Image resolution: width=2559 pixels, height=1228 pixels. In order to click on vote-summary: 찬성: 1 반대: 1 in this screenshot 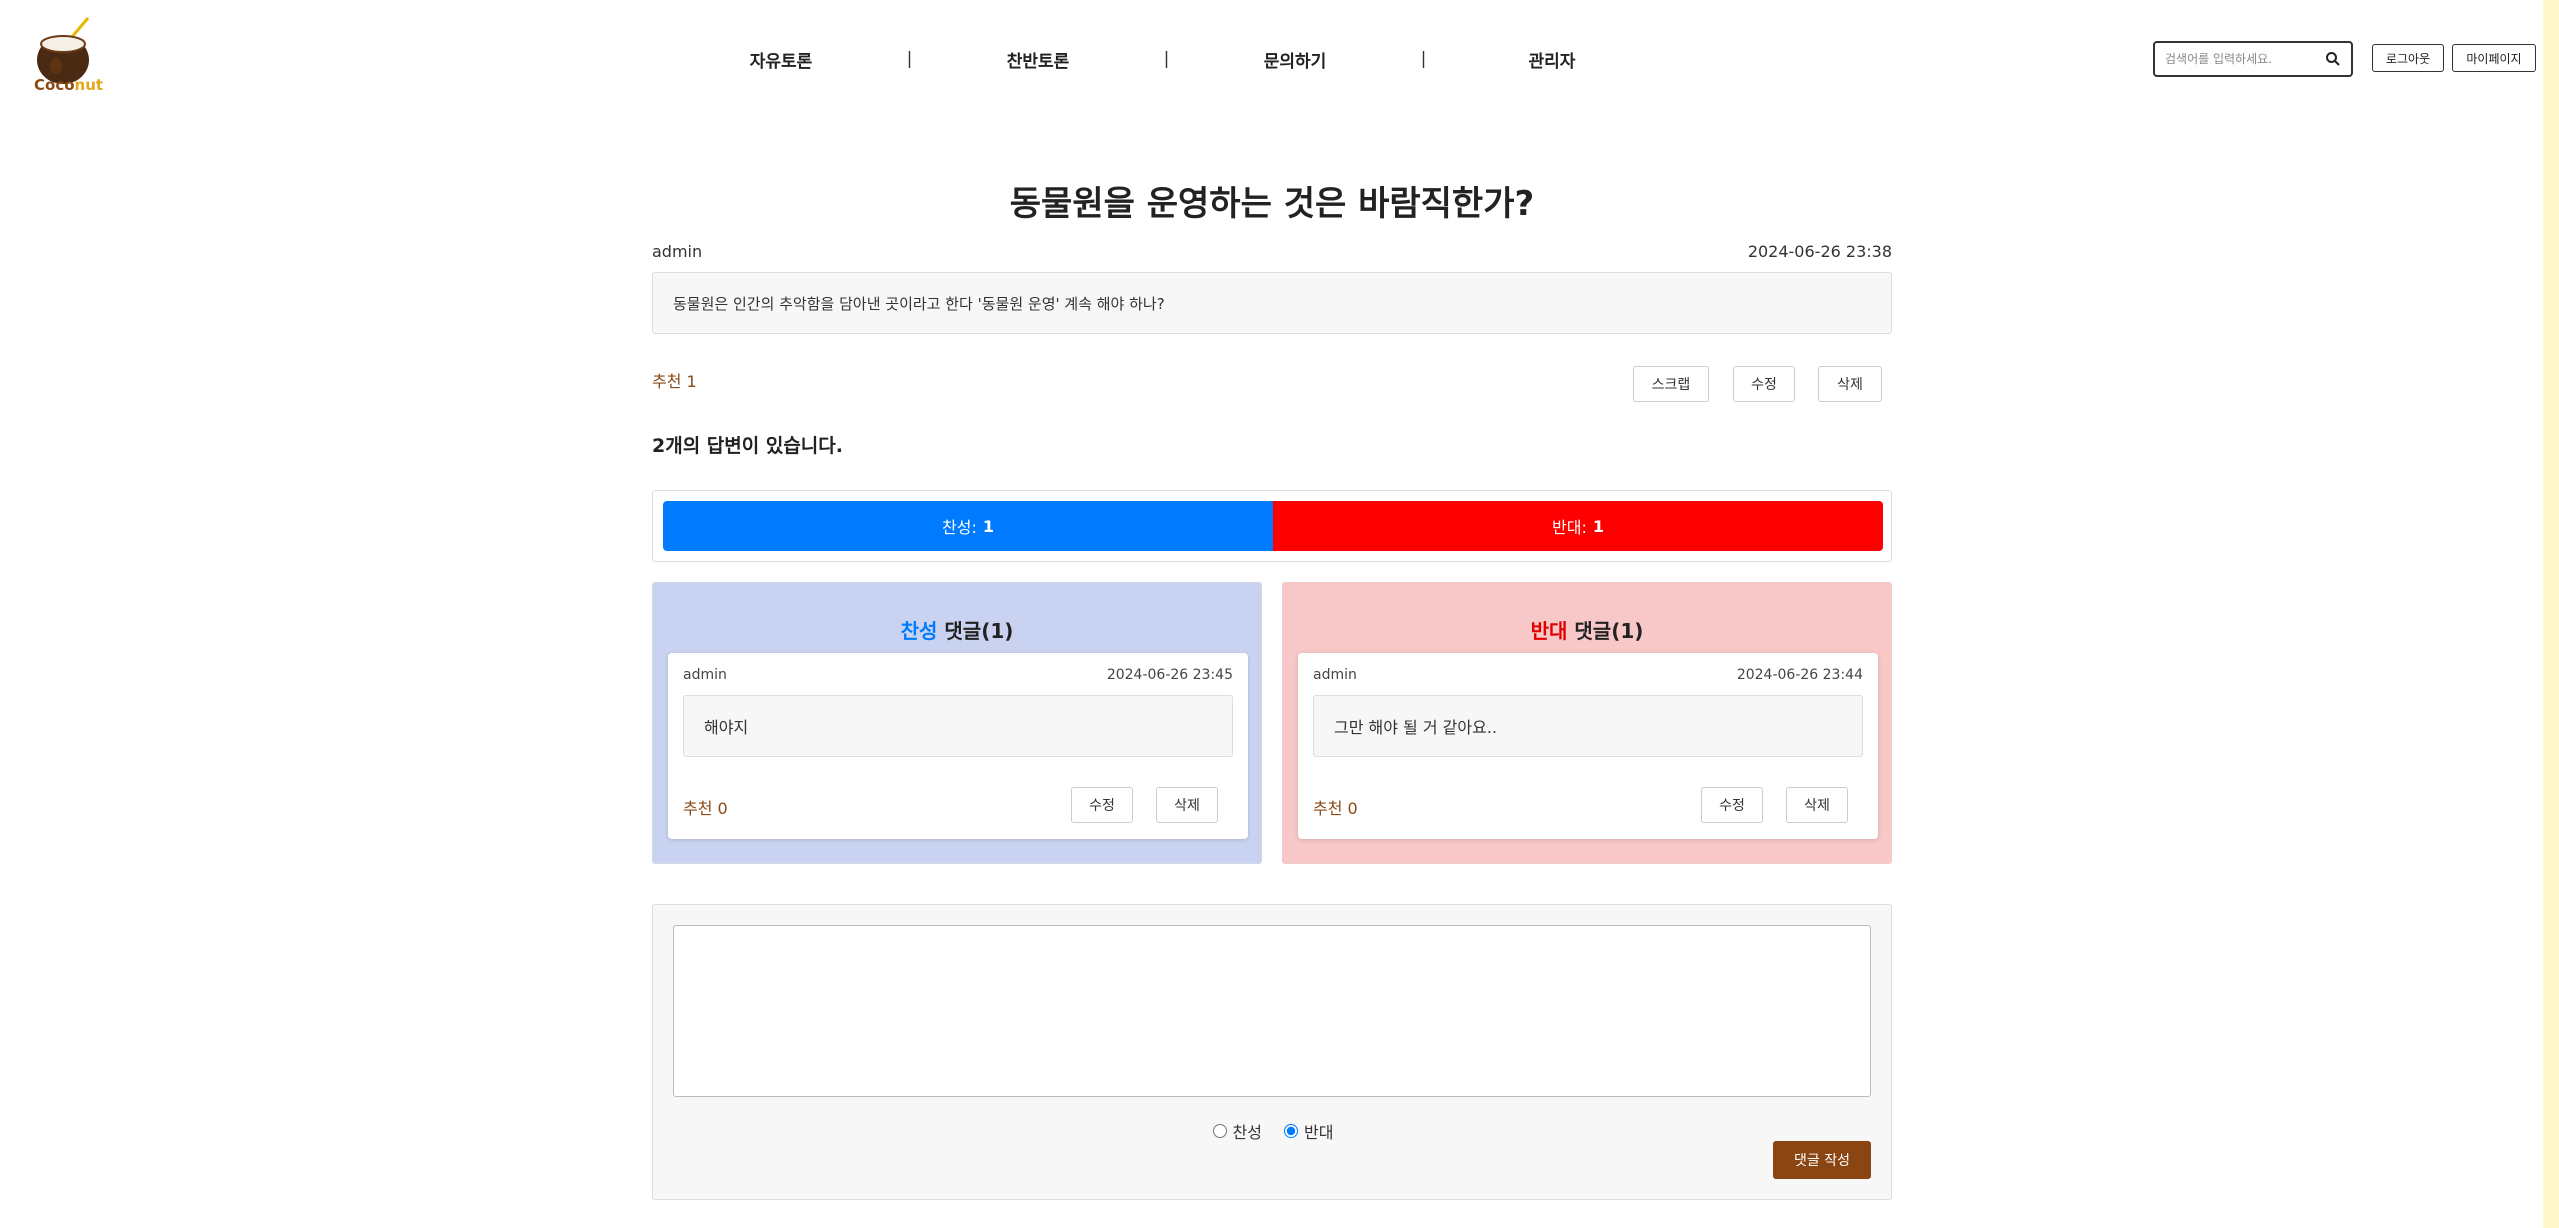, I will do `click(1272, 526)`.